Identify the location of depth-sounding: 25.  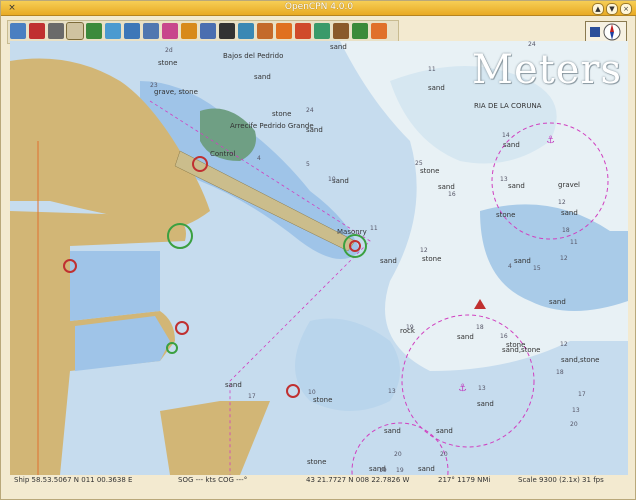
(419, 163).